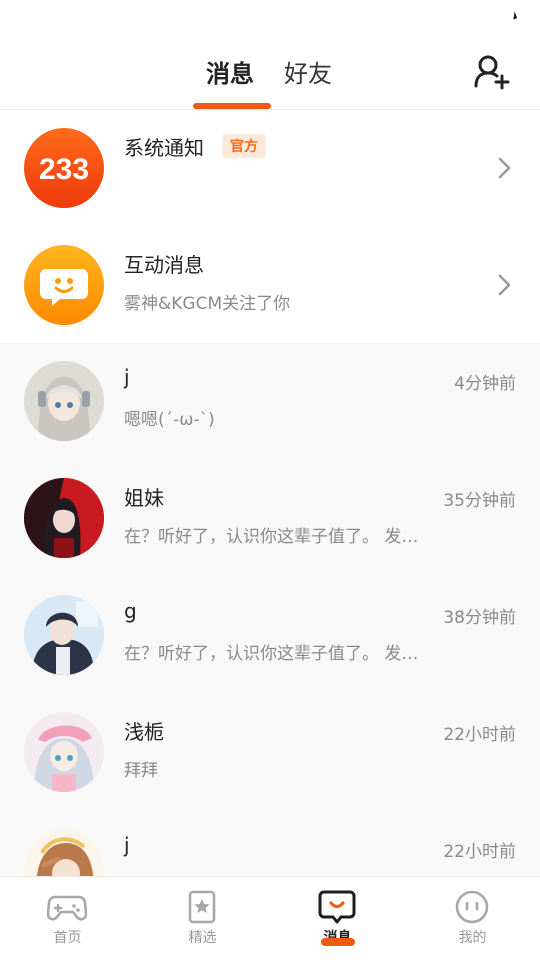  Describe the element at coordinates (202, 938) in the screenshot. I see `nav-label: 精选` at that location.